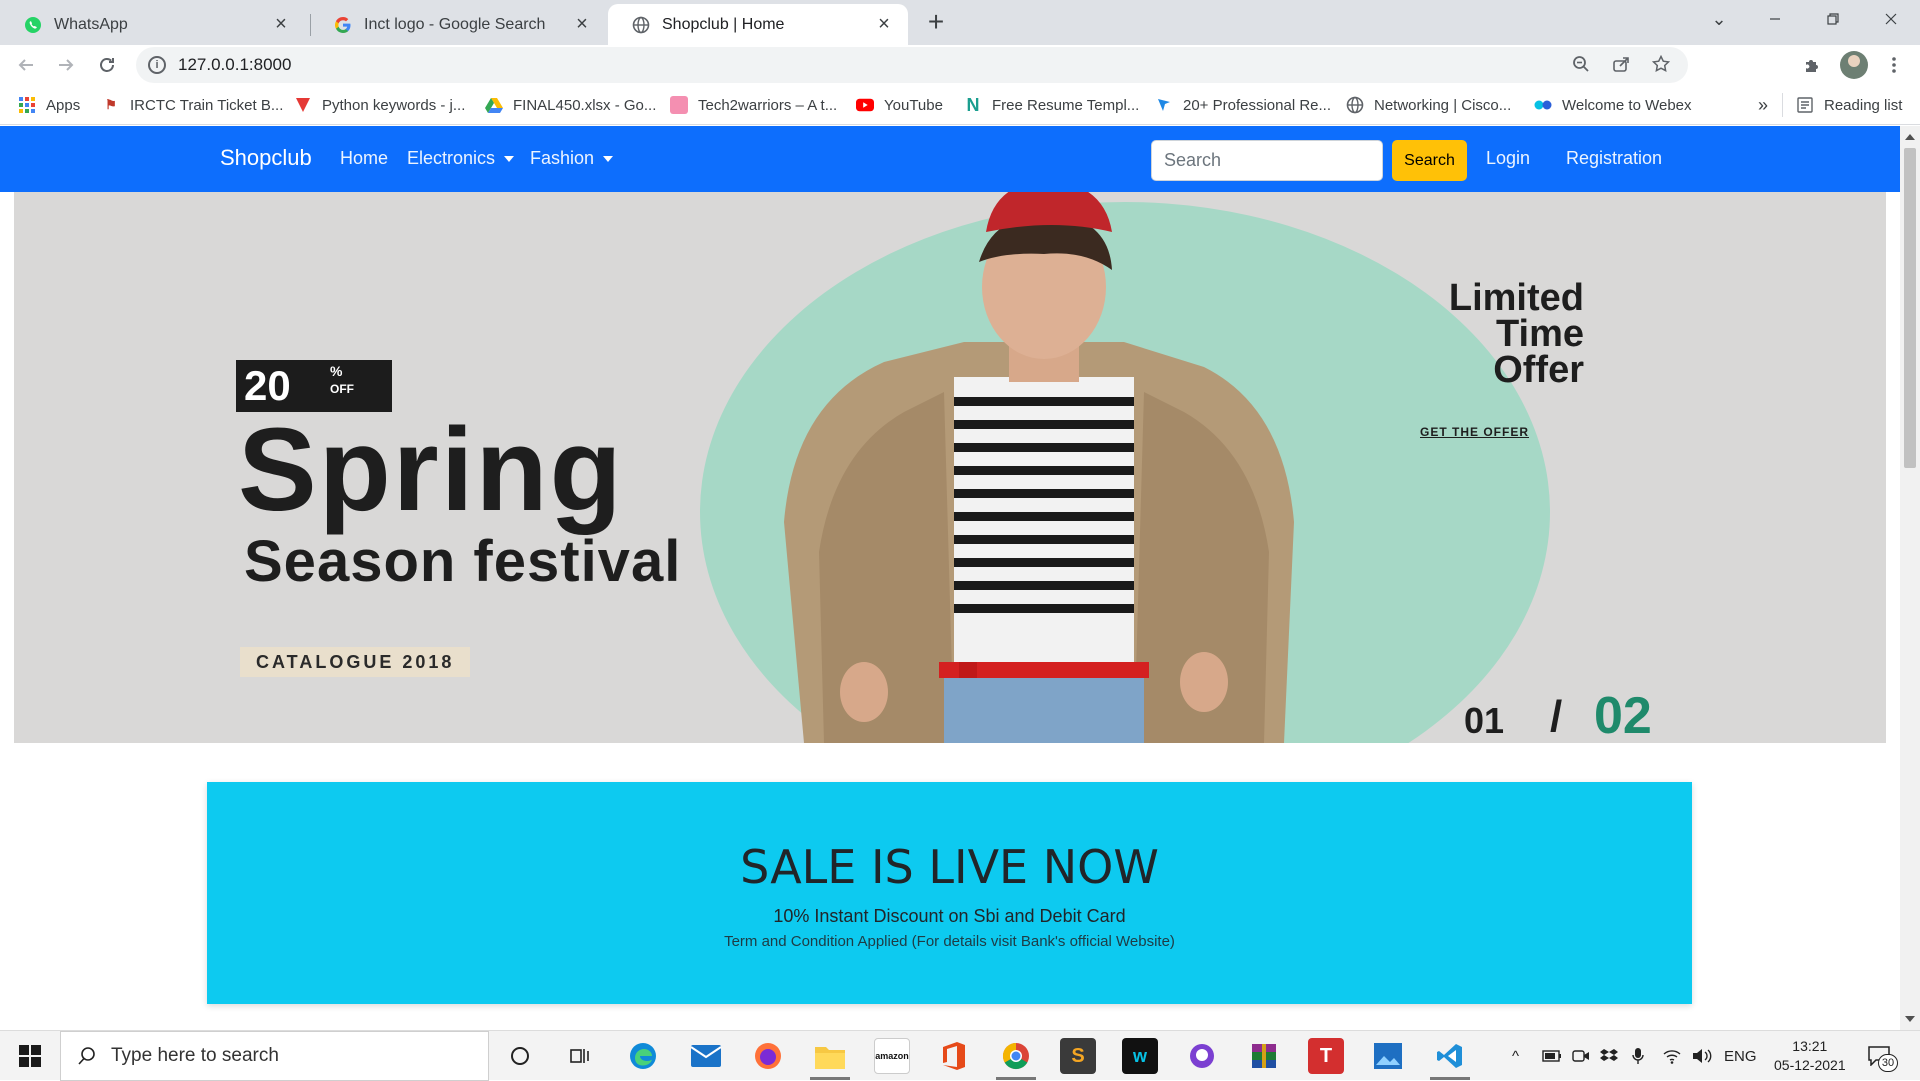  Describe the element at coordinates (1833, 19) in the screenshot. I see `restore-button` at that location.